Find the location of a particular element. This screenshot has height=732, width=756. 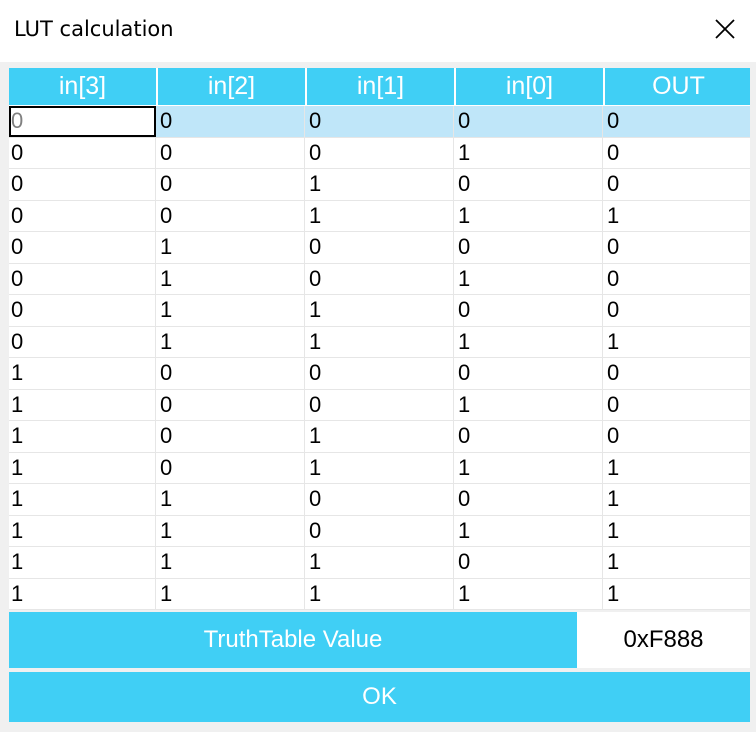

table-row: 10111 is located at coordinates (379, 468).